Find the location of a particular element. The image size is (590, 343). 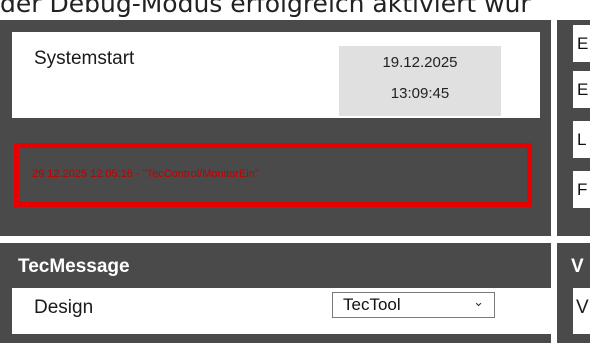

right-section-value: V is located at coordinates (582, 307).